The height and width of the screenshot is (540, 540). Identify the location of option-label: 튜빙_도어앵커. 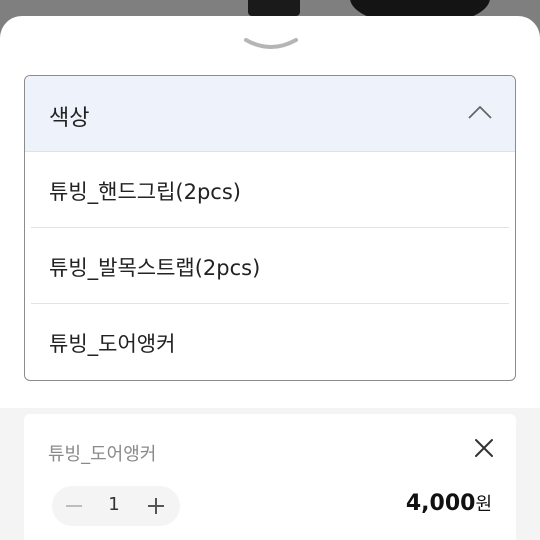
(112, 344).